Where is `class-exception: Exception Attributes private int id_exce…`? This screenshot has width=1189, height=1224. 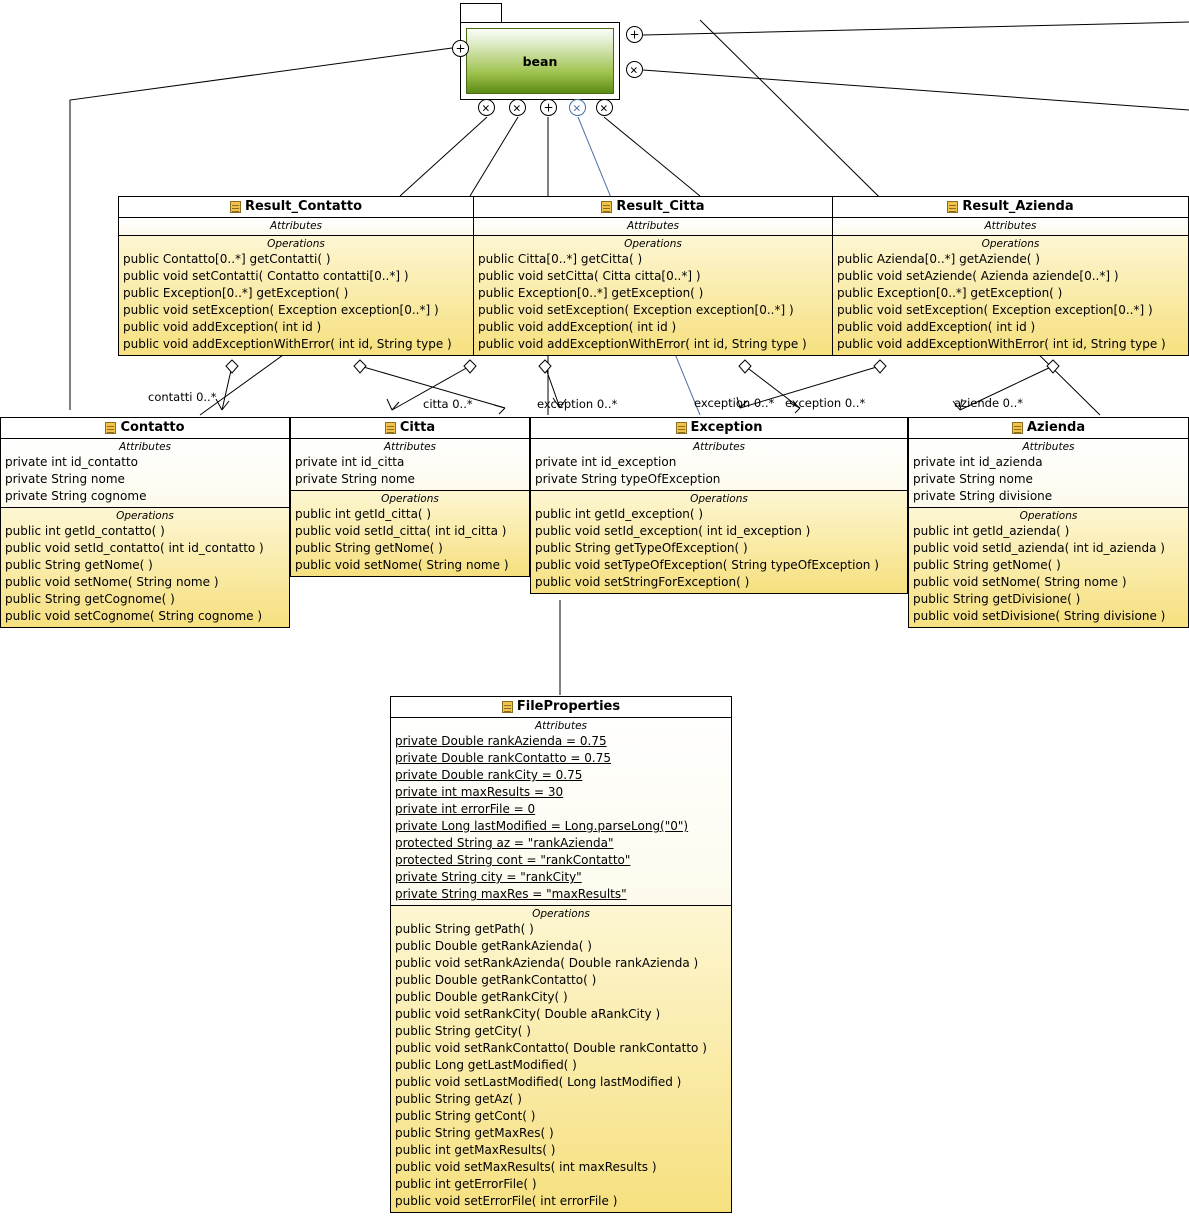
class-exception: Exception Attributes private int id_exce… is located at coordinates (719, 505).